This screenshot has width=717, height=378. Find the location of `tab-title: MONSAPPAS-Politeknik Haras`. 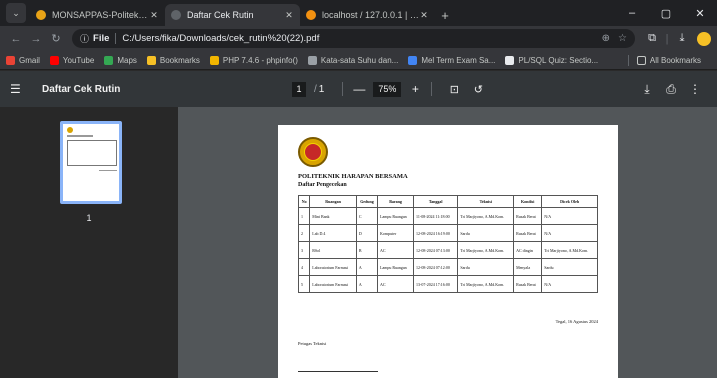

tab-title: MONSAPPAS-Politeknik Haras is located at coordinates (100, 15).